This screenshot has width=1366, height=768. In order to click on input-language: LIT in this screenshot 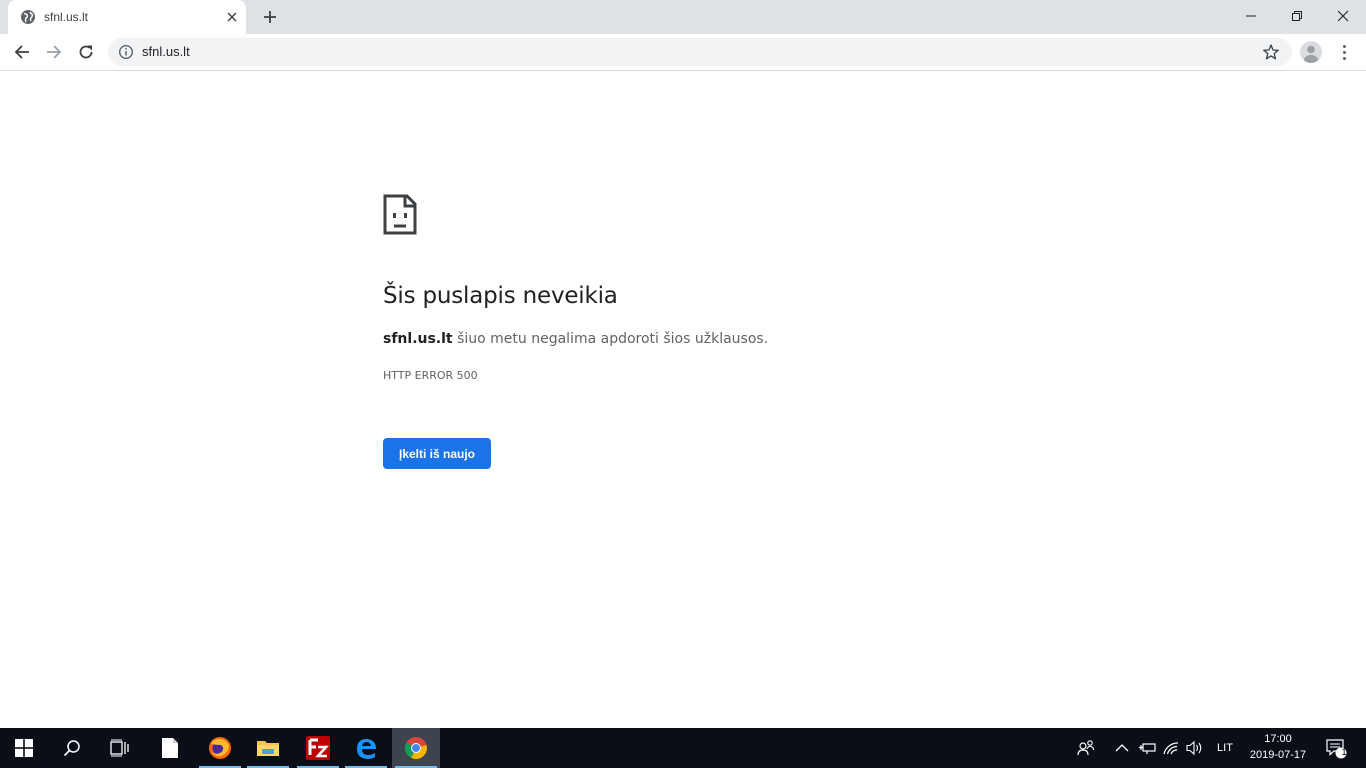, I will do `click(1225, 748)`.